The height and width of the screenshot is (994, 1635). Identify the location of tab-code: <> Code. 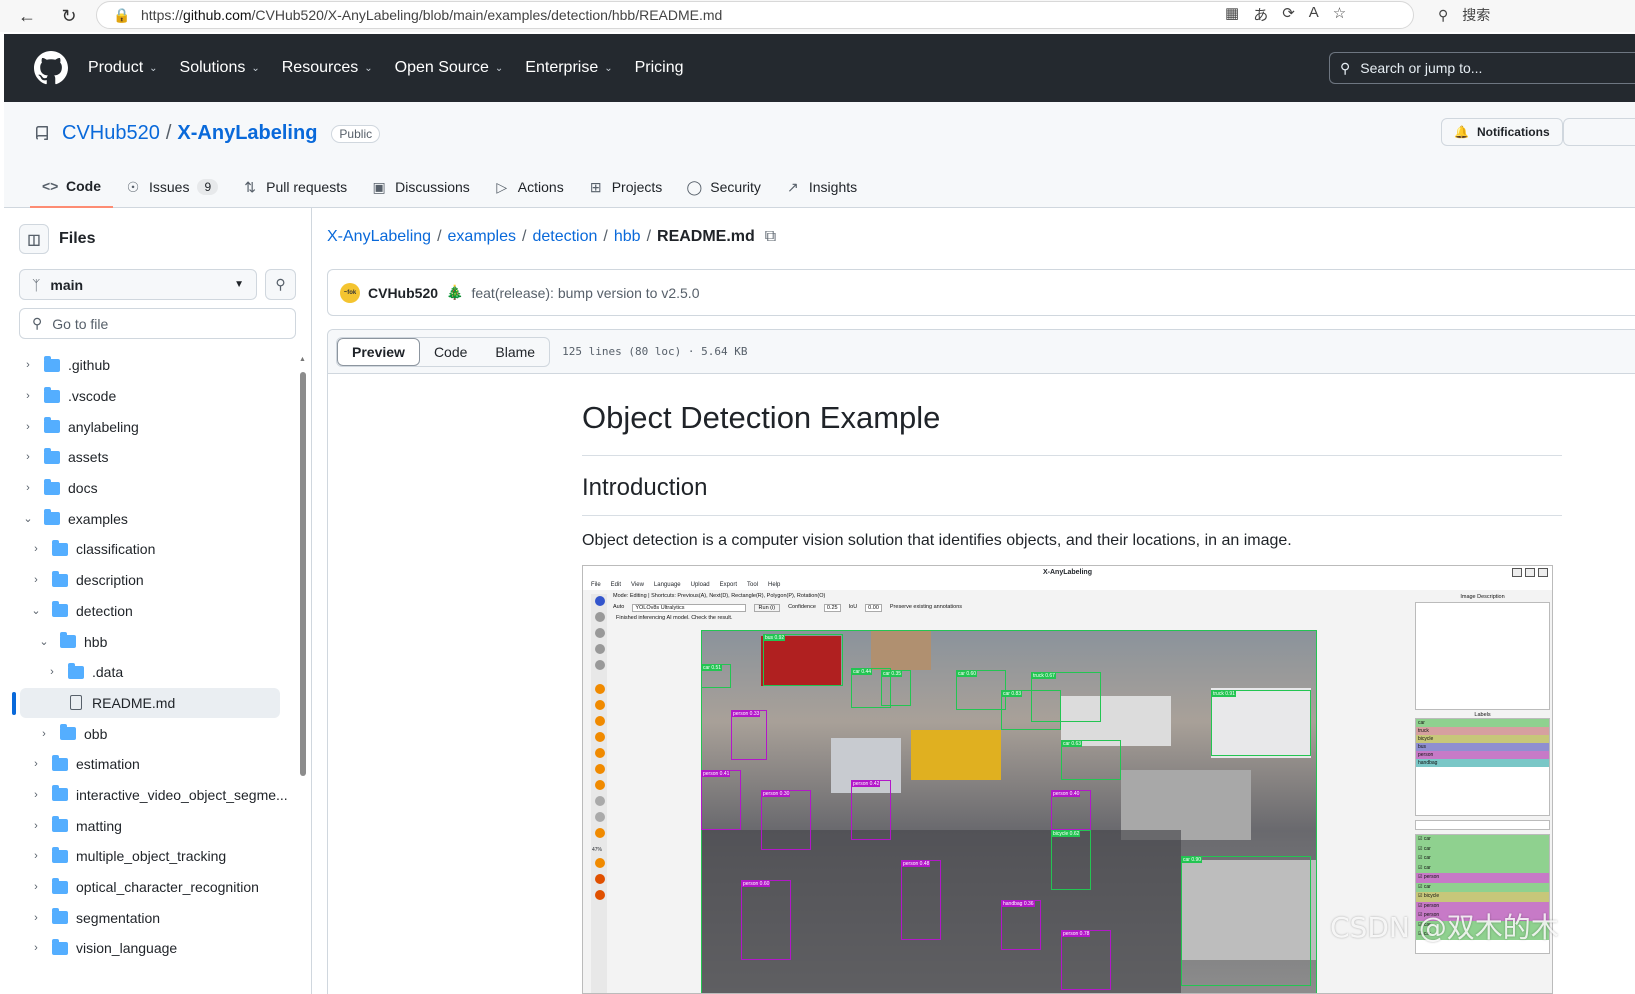
(71, 187).